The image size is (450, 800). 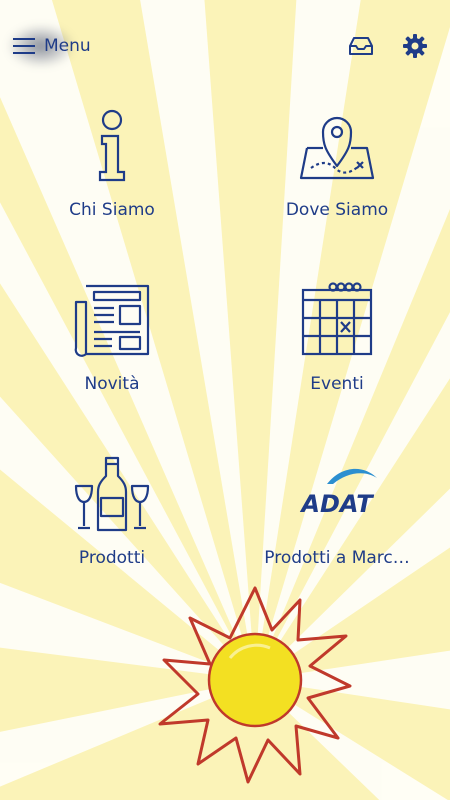 I want to click on settings-button, so click(x=415, y=46).